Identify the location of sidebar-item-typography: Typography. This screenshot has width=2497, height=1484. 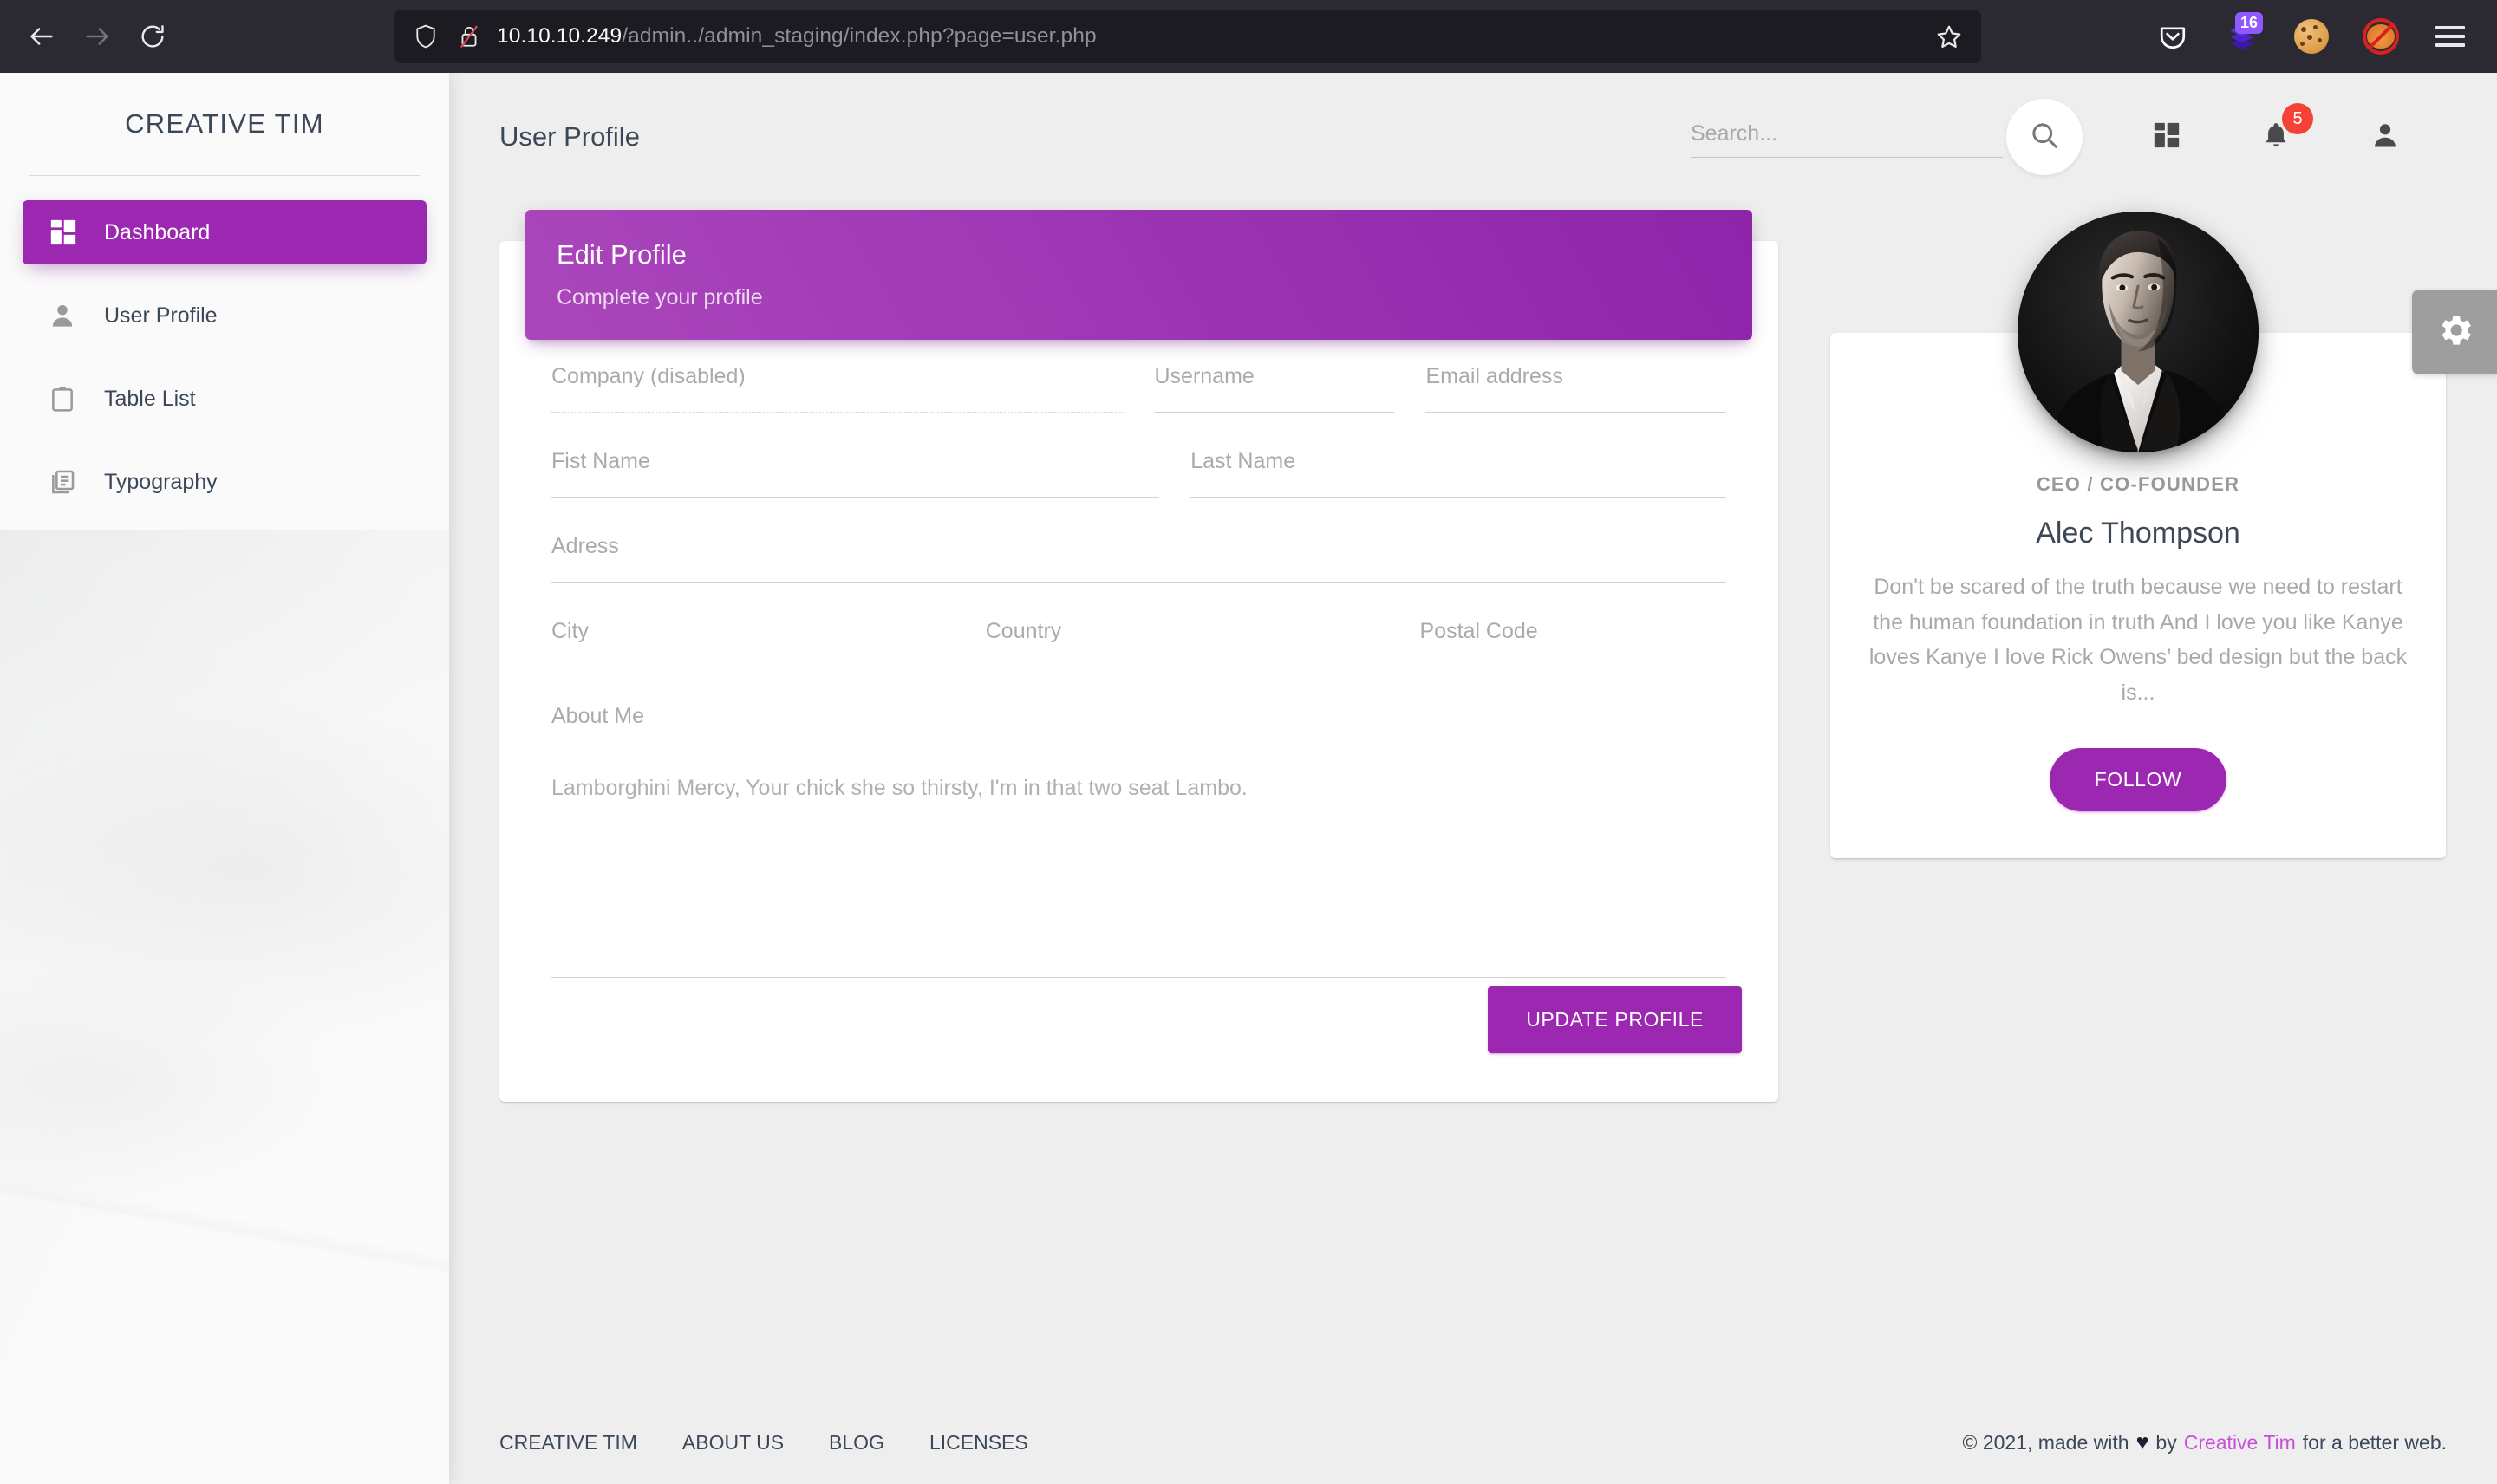
(225, 482).